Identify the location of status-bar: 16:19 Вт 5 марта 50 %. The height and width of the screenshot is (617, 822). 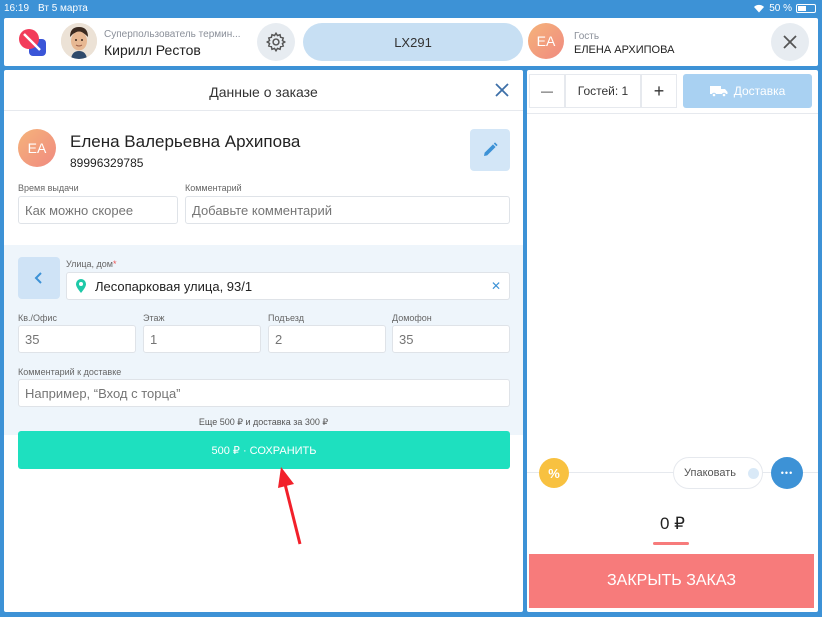
(411, 9).